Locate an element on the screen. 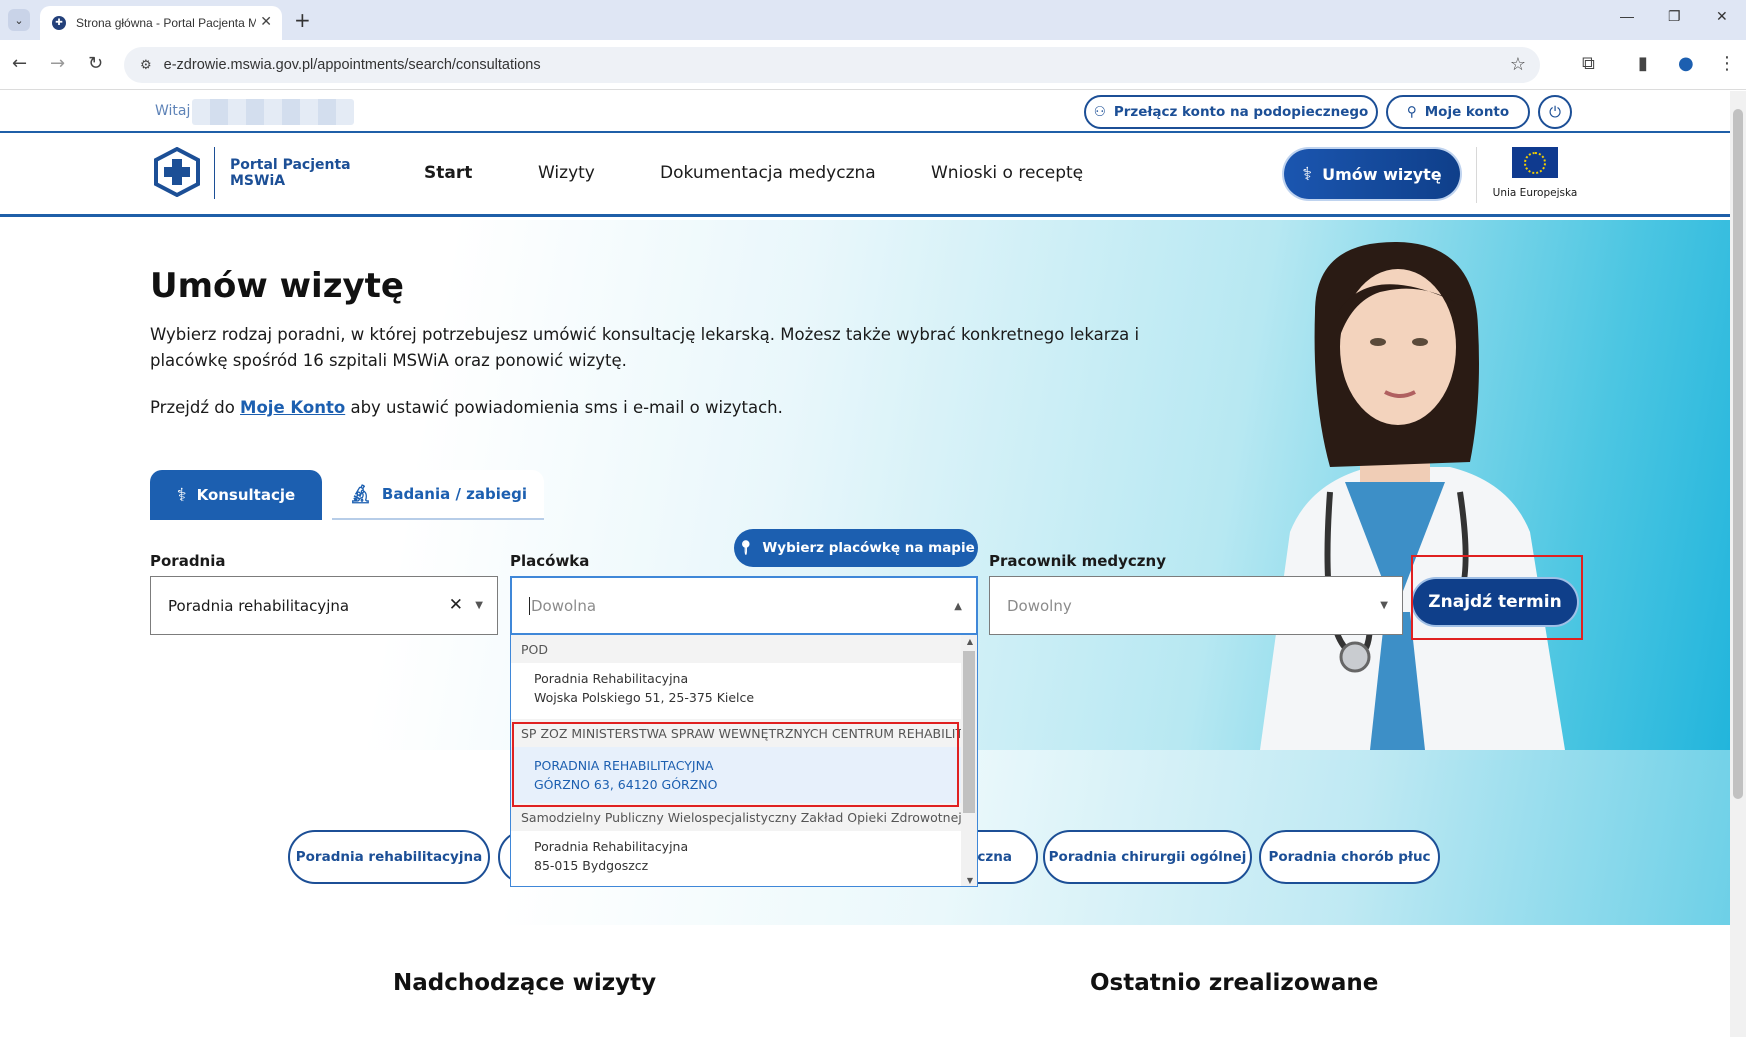  tab-exams-label: Badania / zabiegi is located at coordinates (454, 494).